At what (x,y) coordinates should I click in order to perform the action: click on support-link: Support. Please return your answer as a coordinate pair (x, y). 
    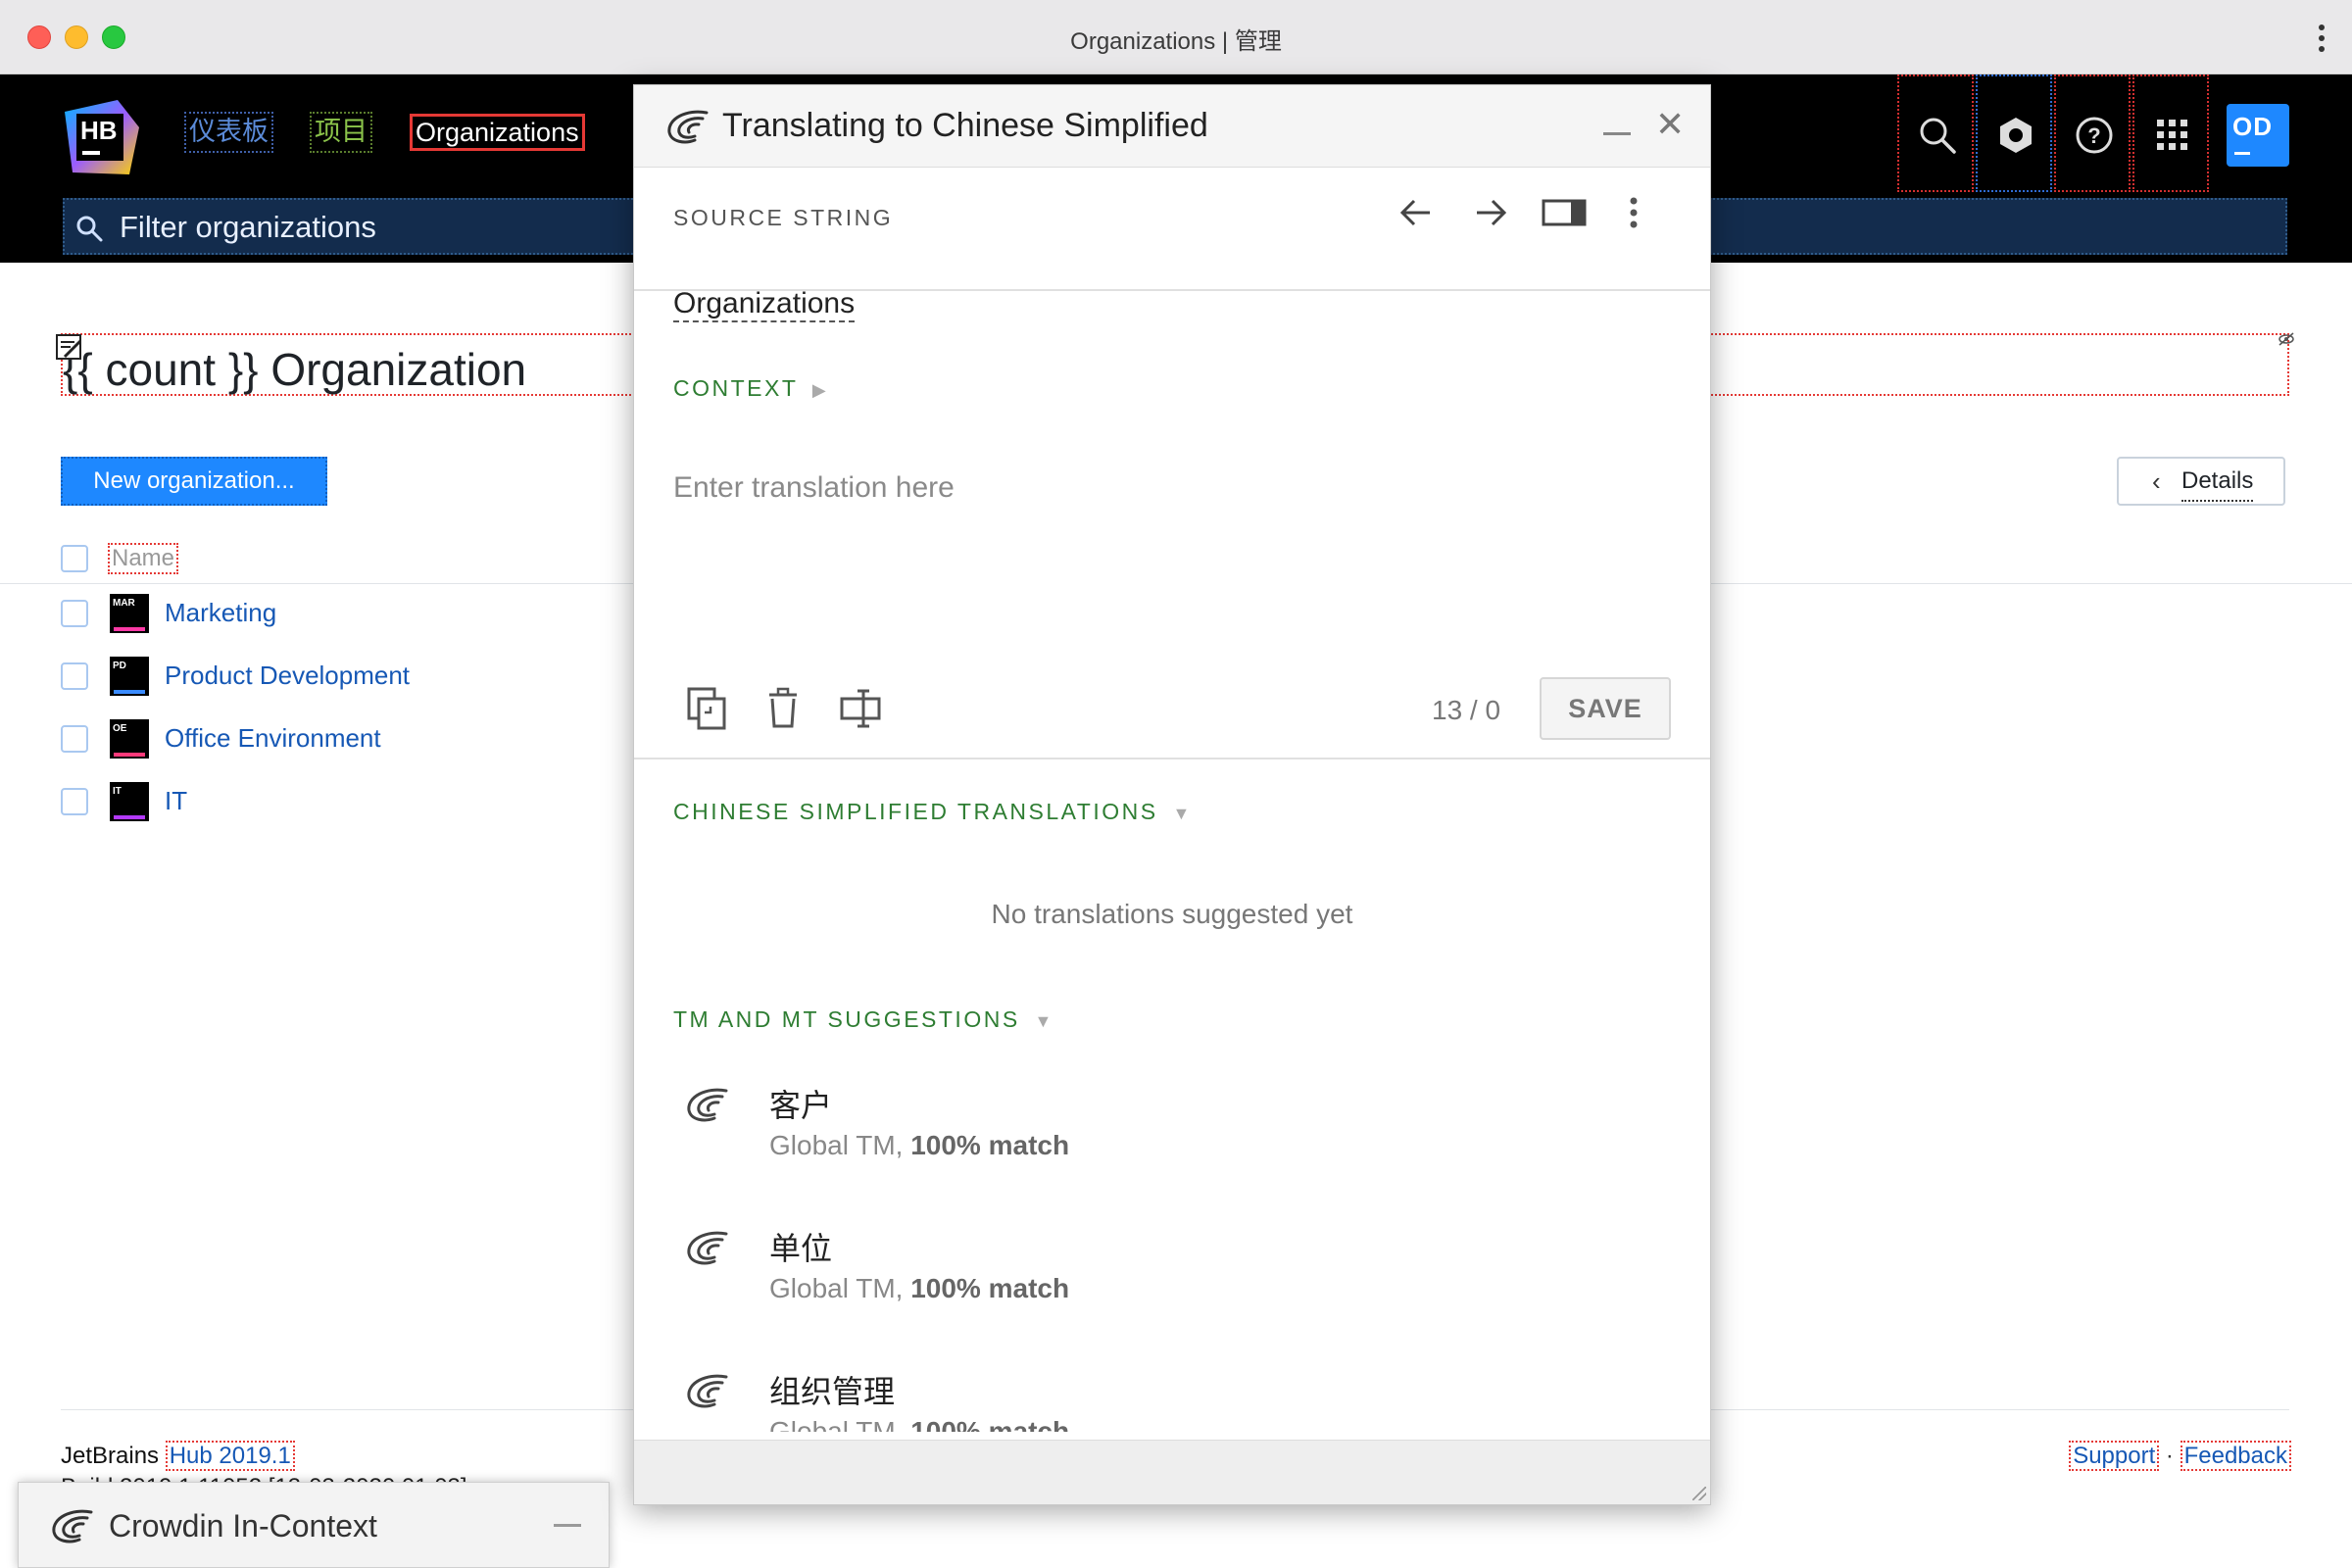
    Looking at the image, I should click on (2114, 1456).